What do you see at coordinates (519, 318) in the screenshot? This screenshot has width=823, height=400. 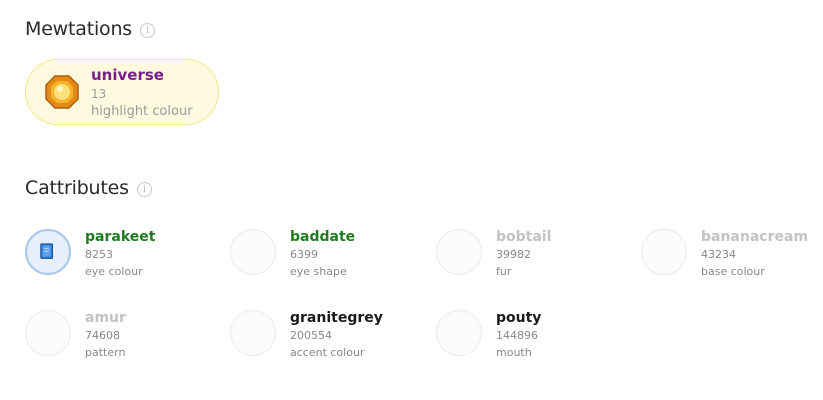 I see `cattribute-name: pouty` at bounding box center [519, 318].